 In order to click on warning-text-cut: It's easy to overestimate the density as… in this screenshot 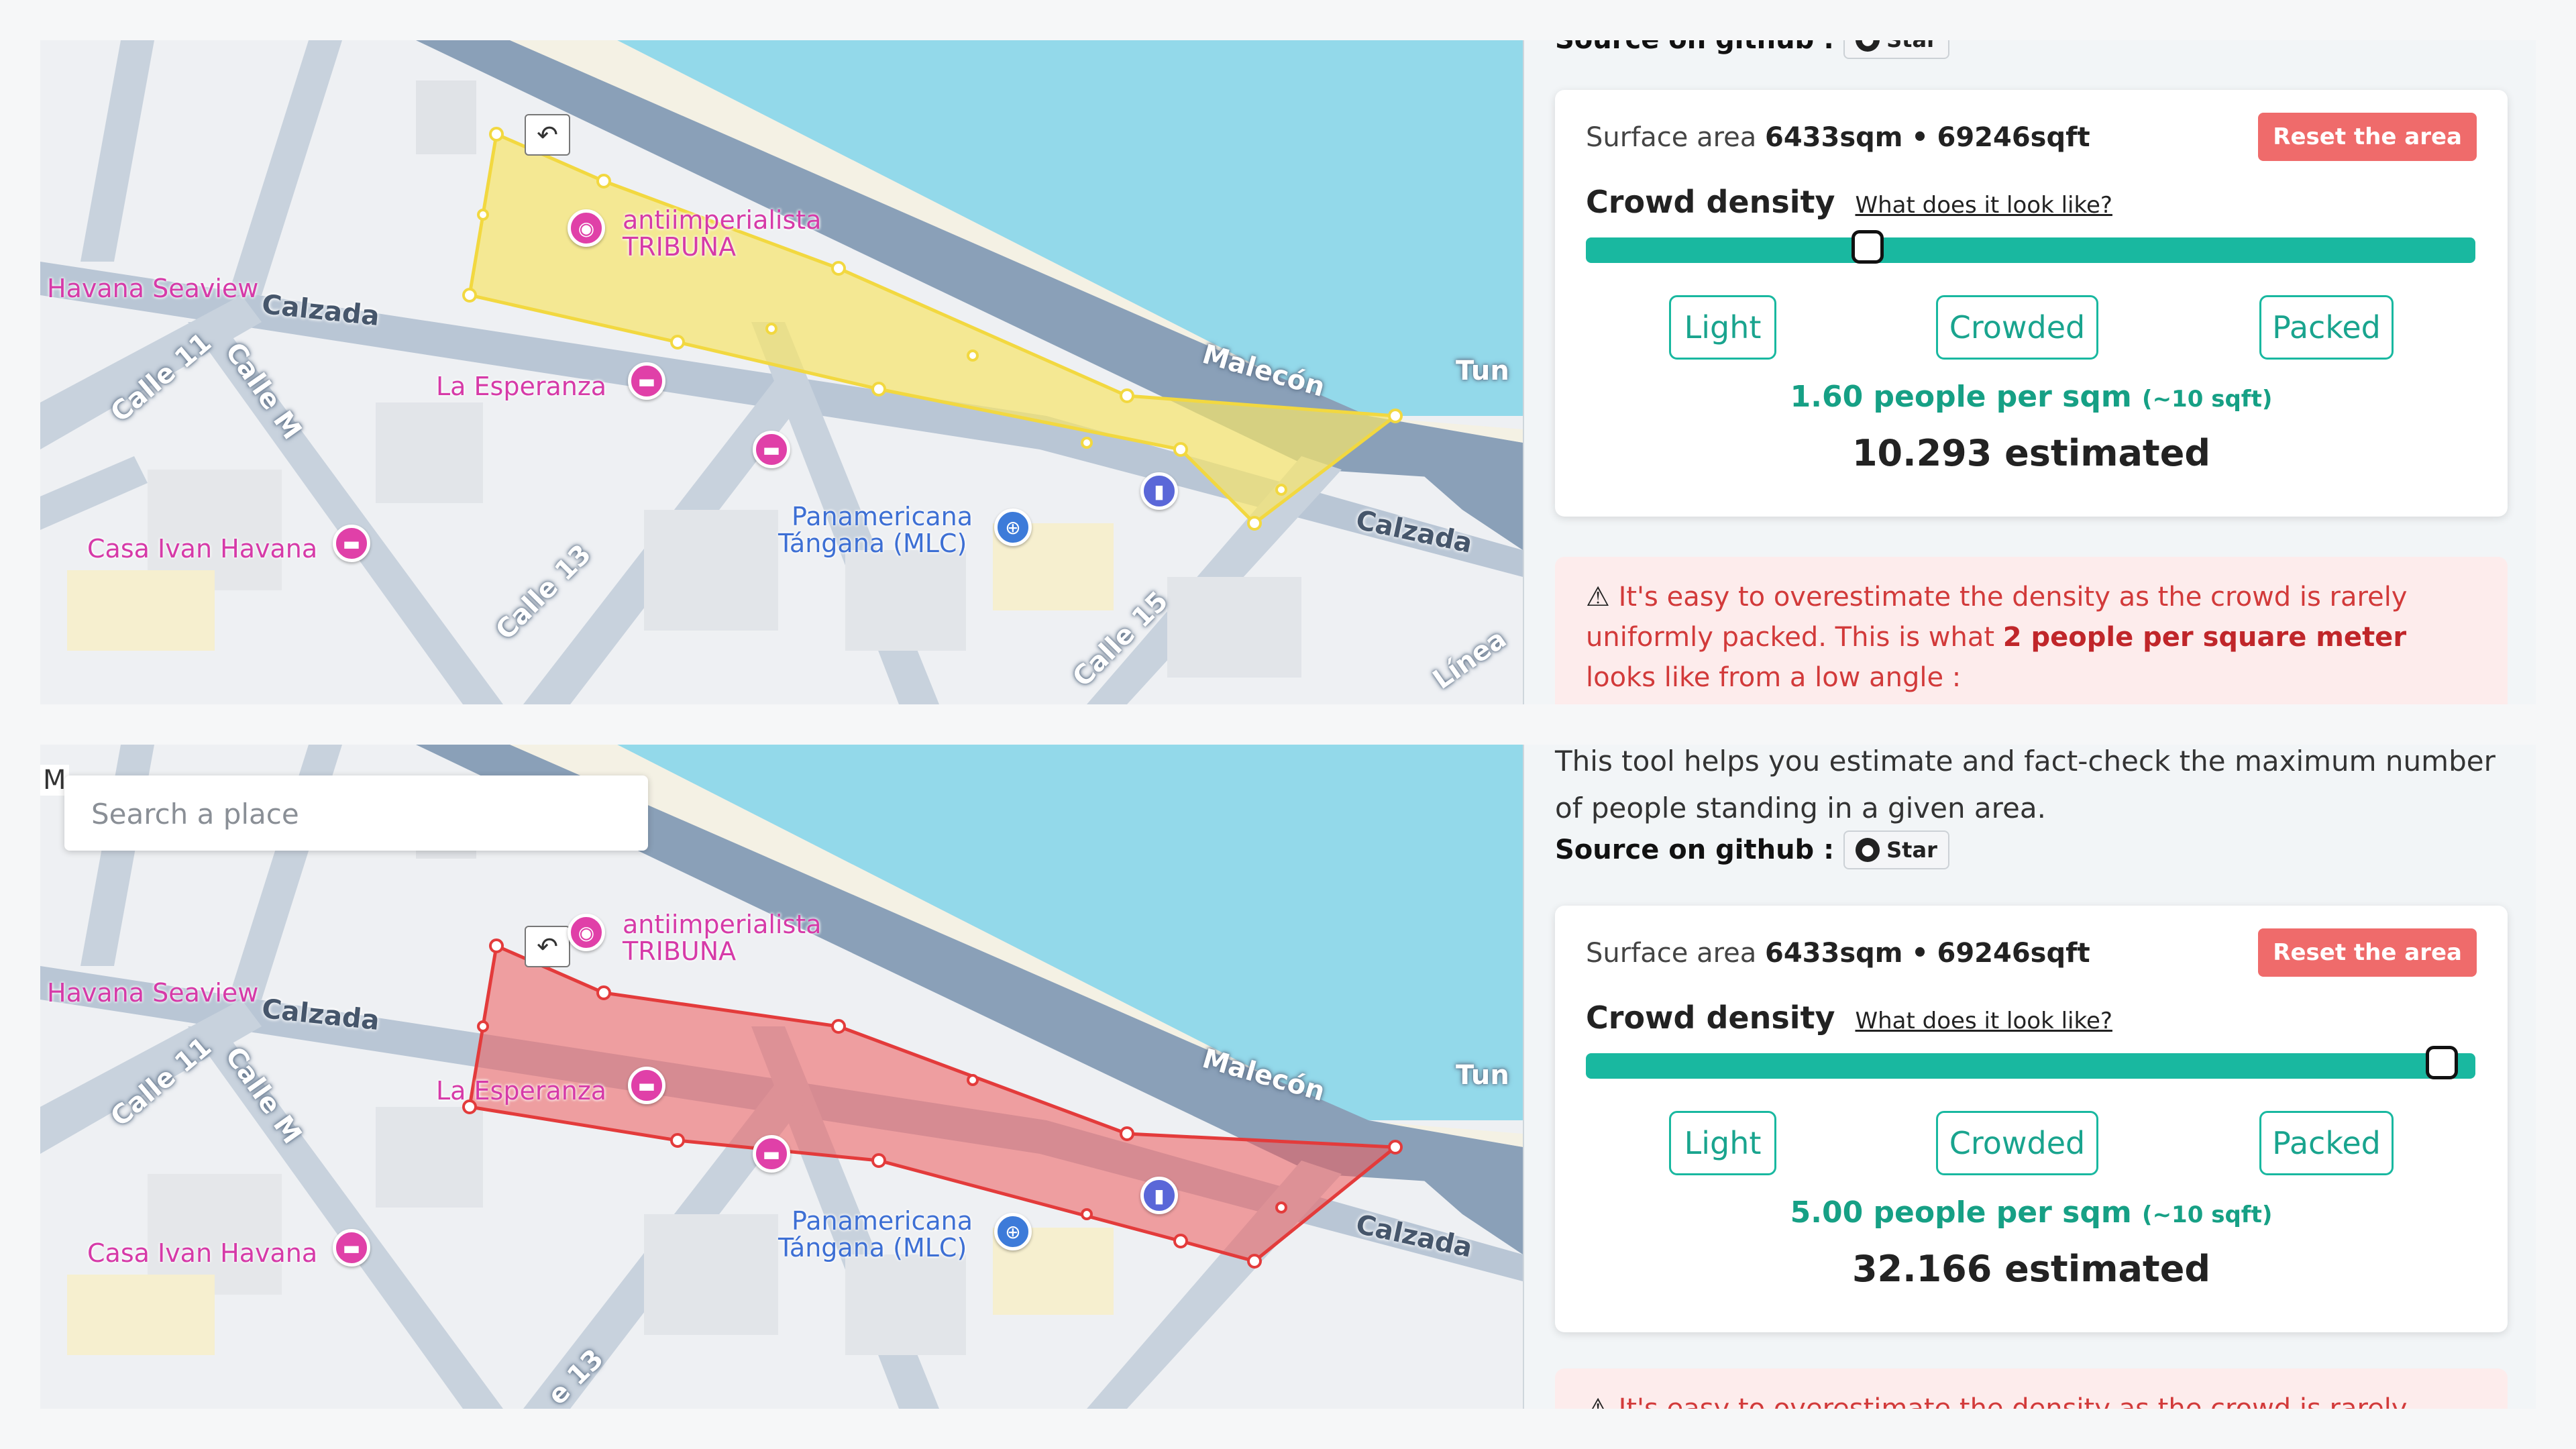, I will do `click(2013, 1401)`.